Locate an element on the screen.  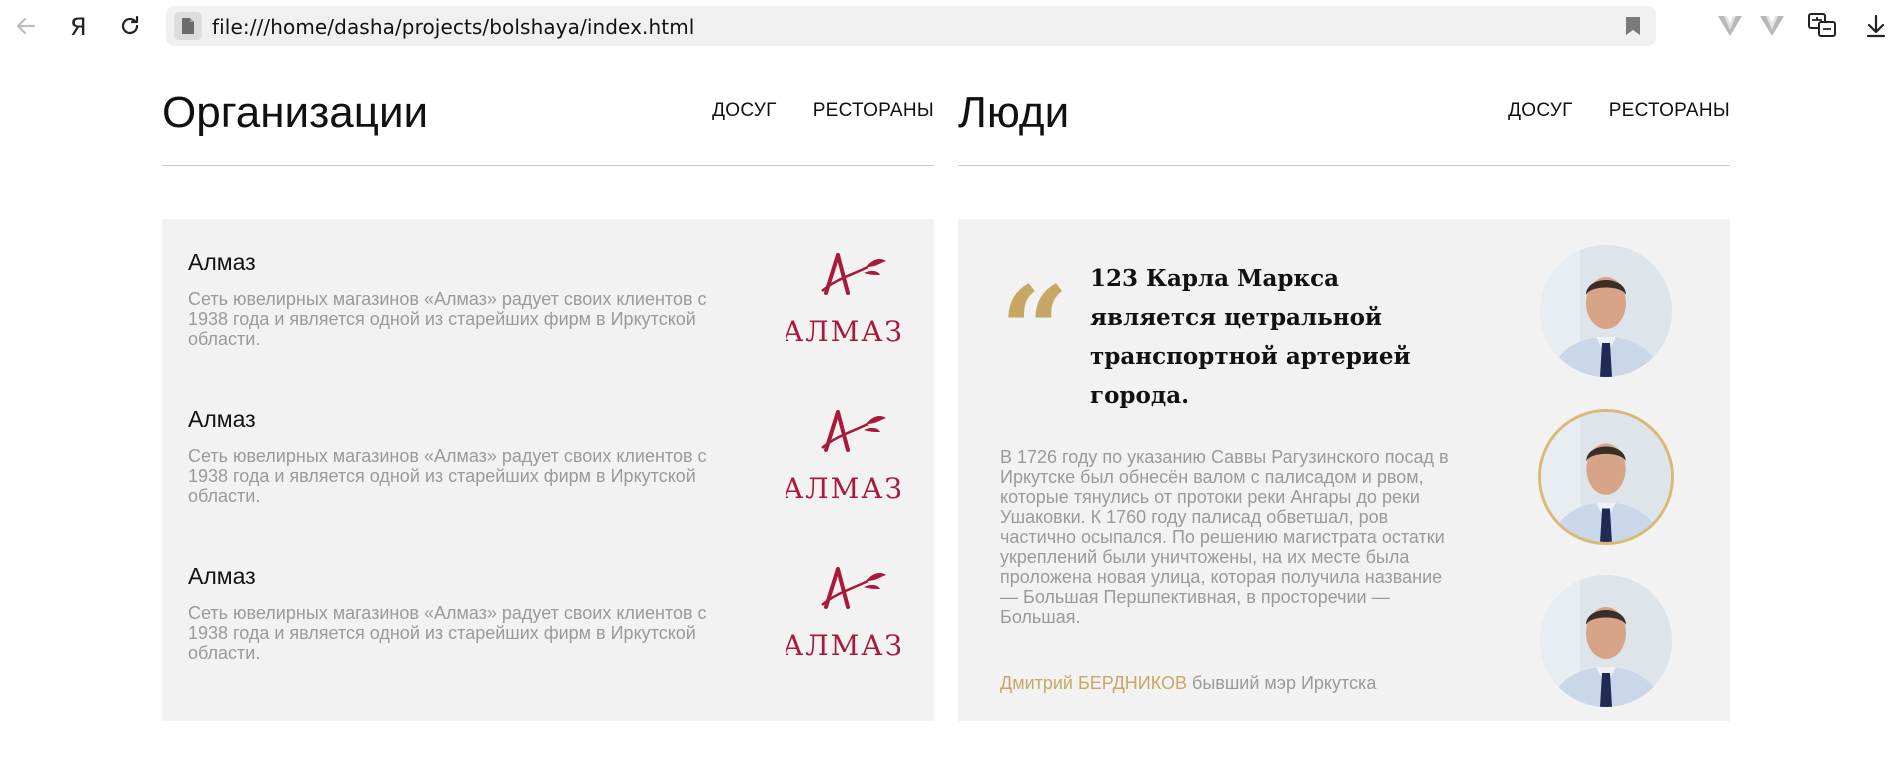
translate-icon is located at coordinates (1822, 25).